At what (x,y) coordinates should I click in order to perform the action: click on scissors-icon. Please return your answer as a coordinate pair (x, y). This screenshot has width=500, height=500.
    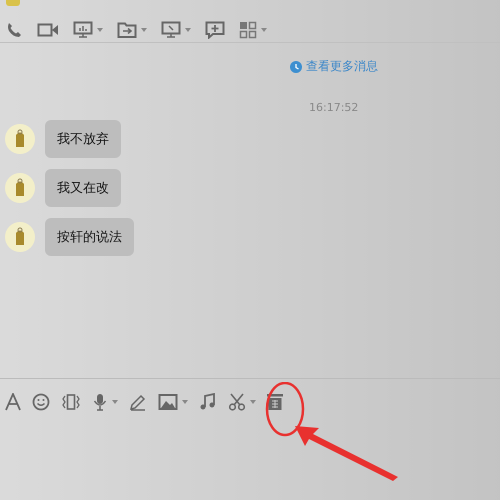
    Looking at the image, I should click on (237, 401).